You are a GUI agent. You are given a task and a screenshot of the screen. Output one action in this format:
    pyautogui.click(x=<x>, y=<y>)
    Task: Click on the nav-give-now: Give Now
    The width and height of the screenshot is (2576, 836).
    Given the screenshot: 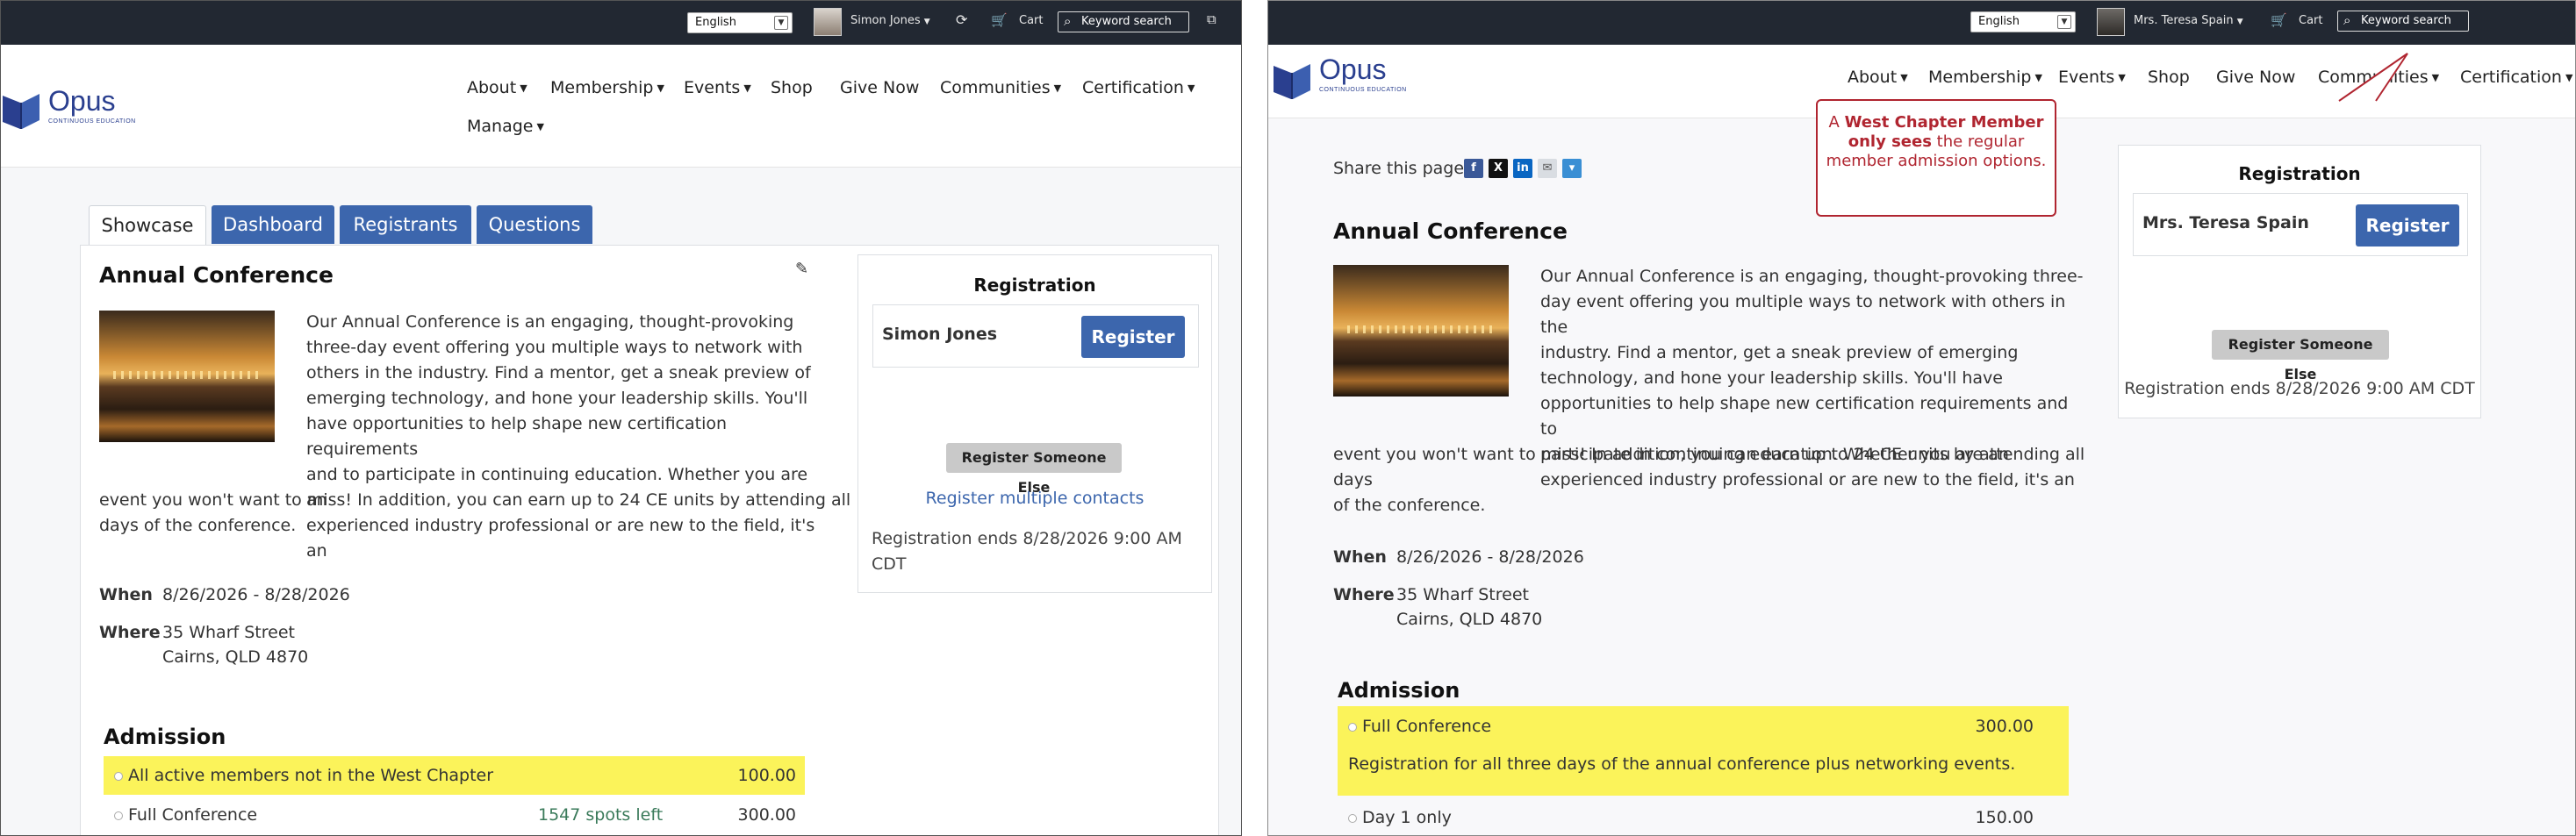 What is the action you would take?
    pyautogui.click(x=880, y=87)
    